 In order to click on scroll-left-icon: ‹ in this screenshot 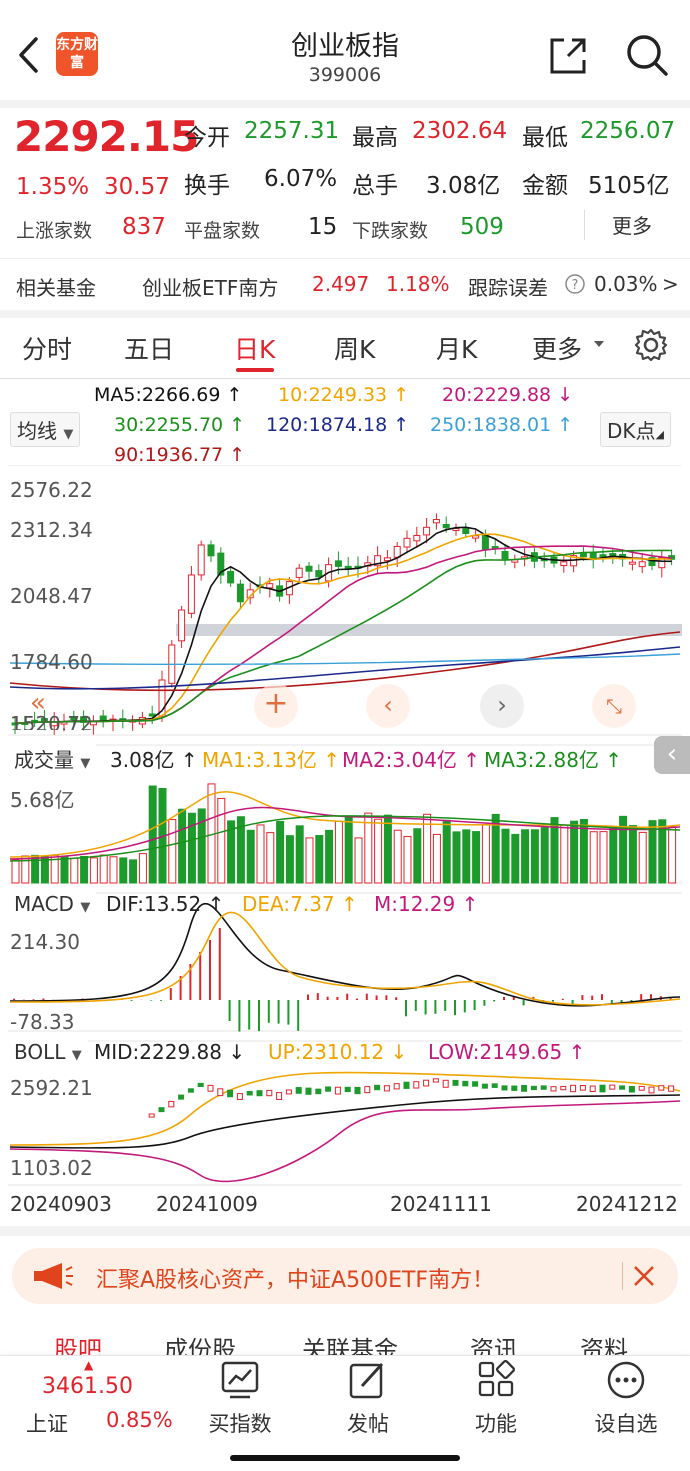, I will do `click(388, 706)`.